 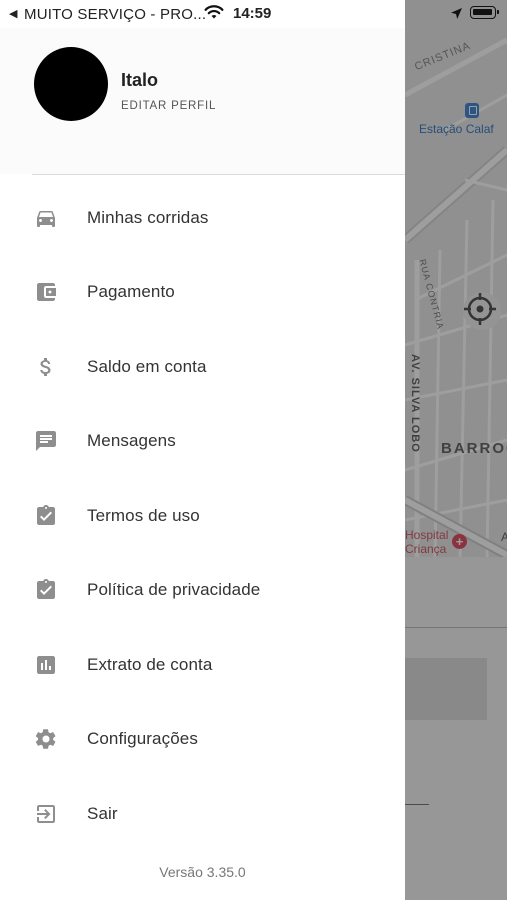 I want to click on menu-item-termos-de-uso: Termos de uso, so click(x=202, y=516).